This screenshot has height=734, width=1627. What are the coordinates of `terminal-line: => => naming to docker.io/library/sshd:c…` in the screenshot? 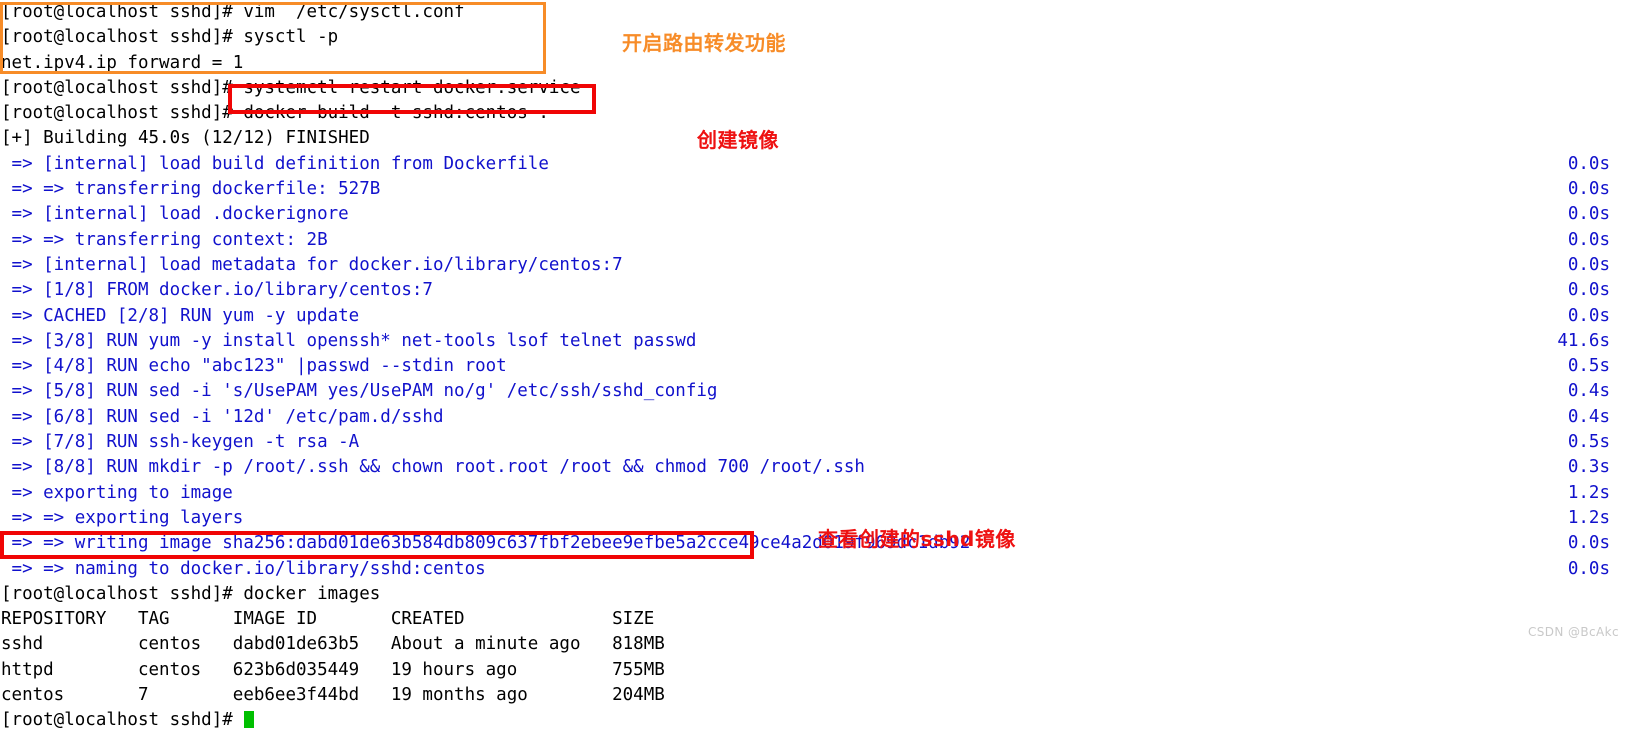 It's located at (813, 569).